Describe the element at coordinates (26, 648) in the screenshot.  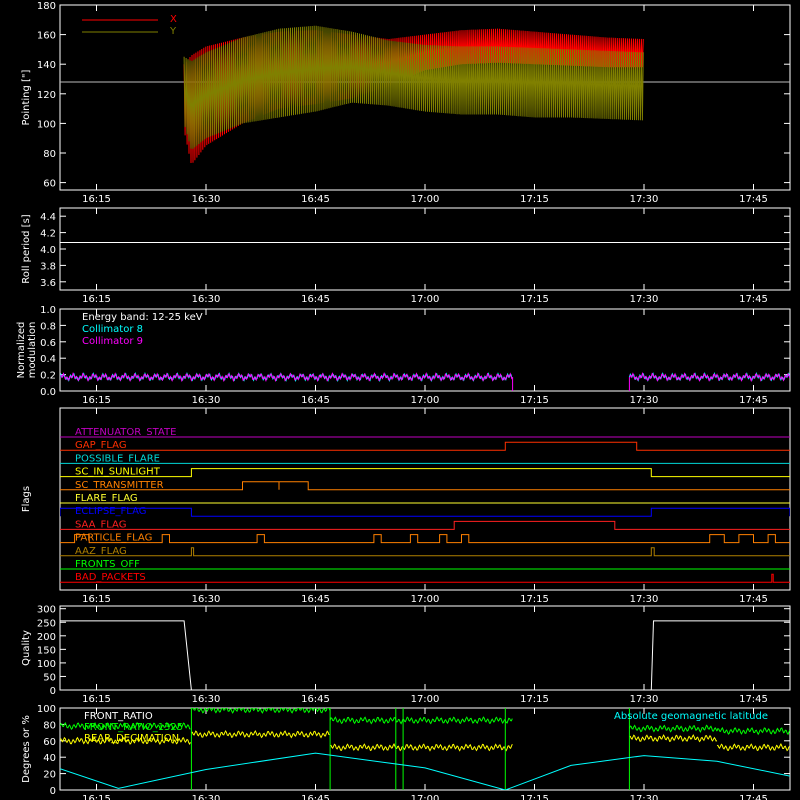
I see `y-axis-label: Quality` at that location.